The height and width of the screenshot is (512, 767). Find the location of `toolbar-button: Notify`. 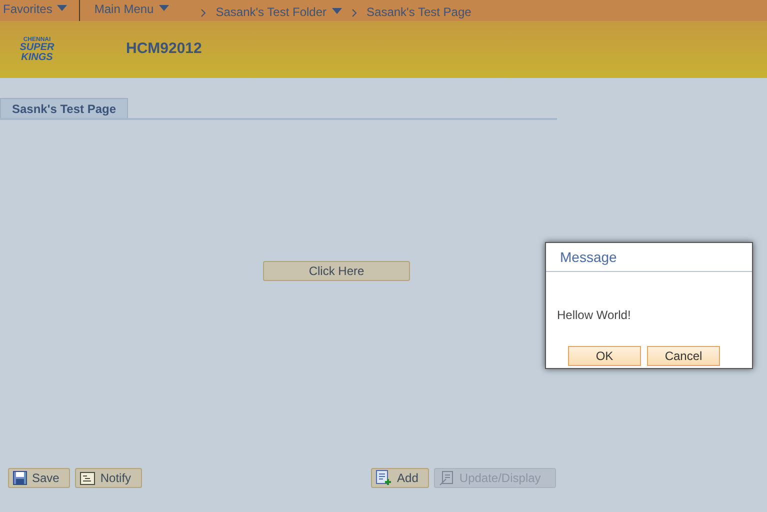

toolbar-button: Notify is located at coordinates (108, 478).